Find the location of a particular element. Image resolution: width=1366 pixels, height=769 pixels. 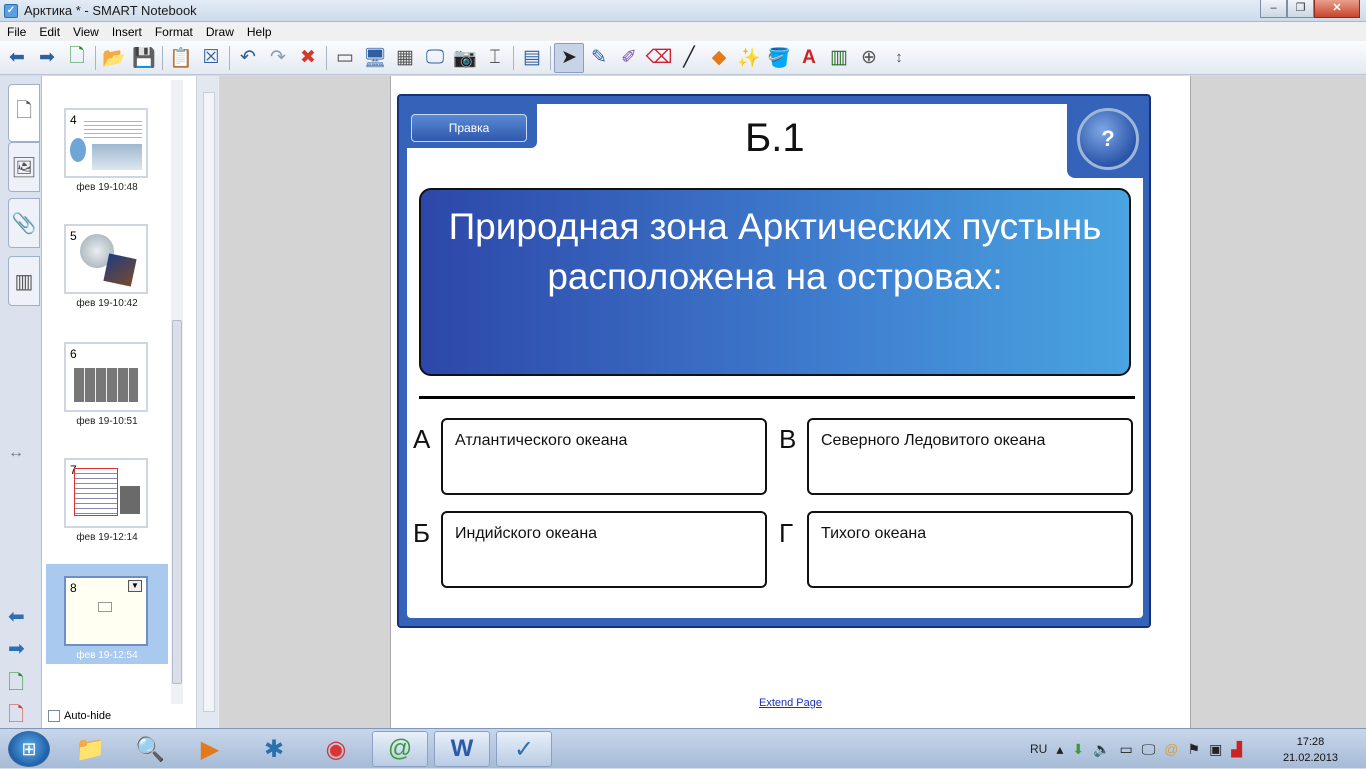

attachments-tab: 📎 is located at coordinates (24, 223).